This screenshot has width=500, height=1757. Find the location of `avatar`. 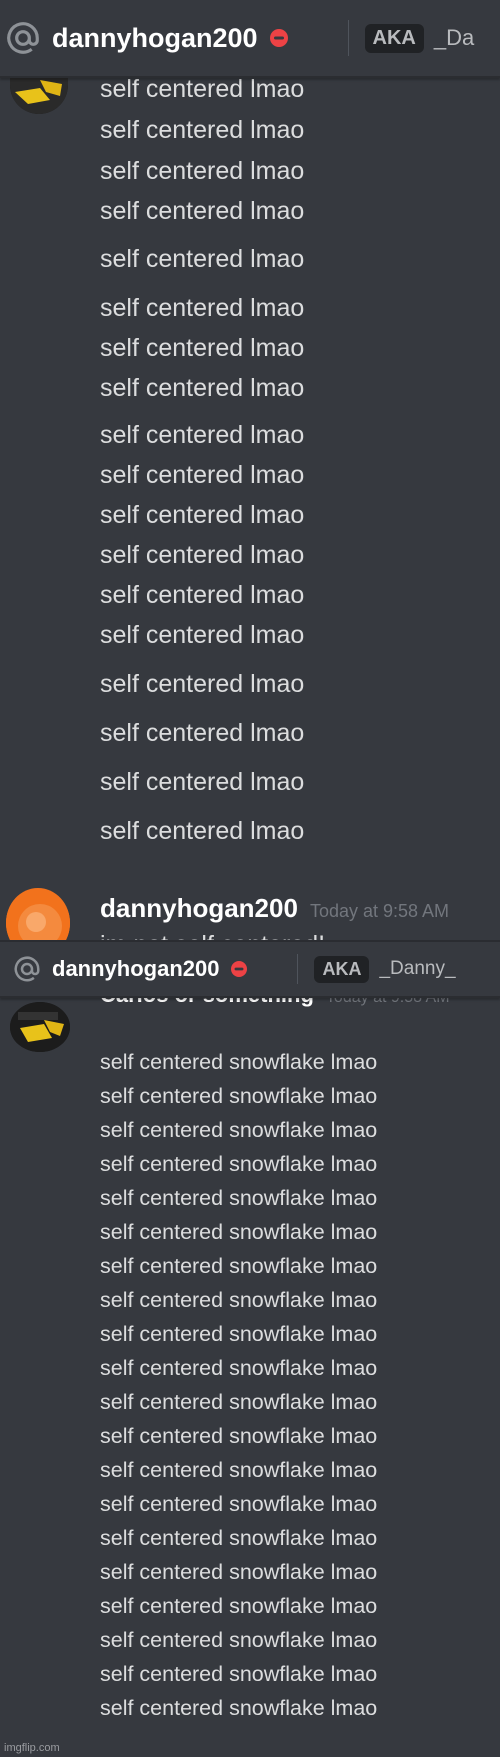

avatar is located at coordinates (40, 1027).